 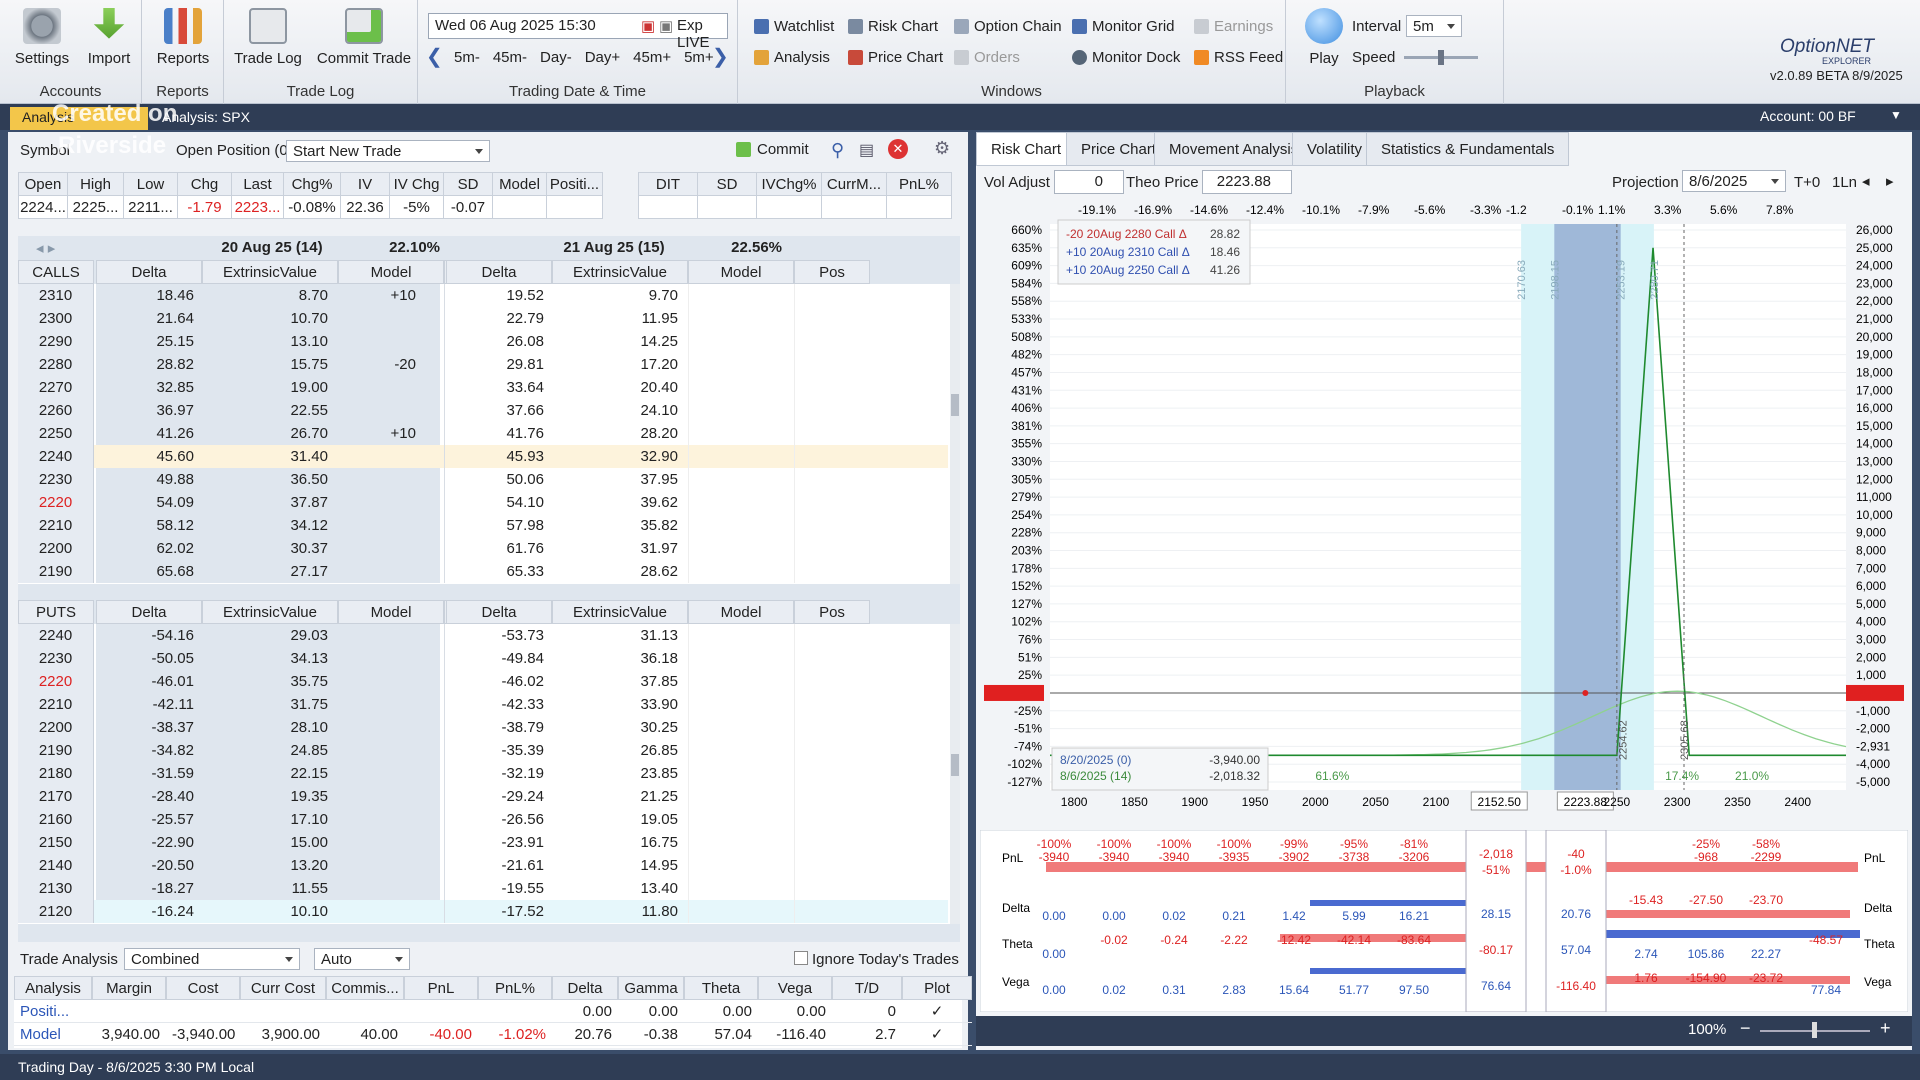 What do you see at coordinates (1008, 26) in the screenshot?
I see `option-chain-button: Option Chain` at bounding box center [1008, 26].